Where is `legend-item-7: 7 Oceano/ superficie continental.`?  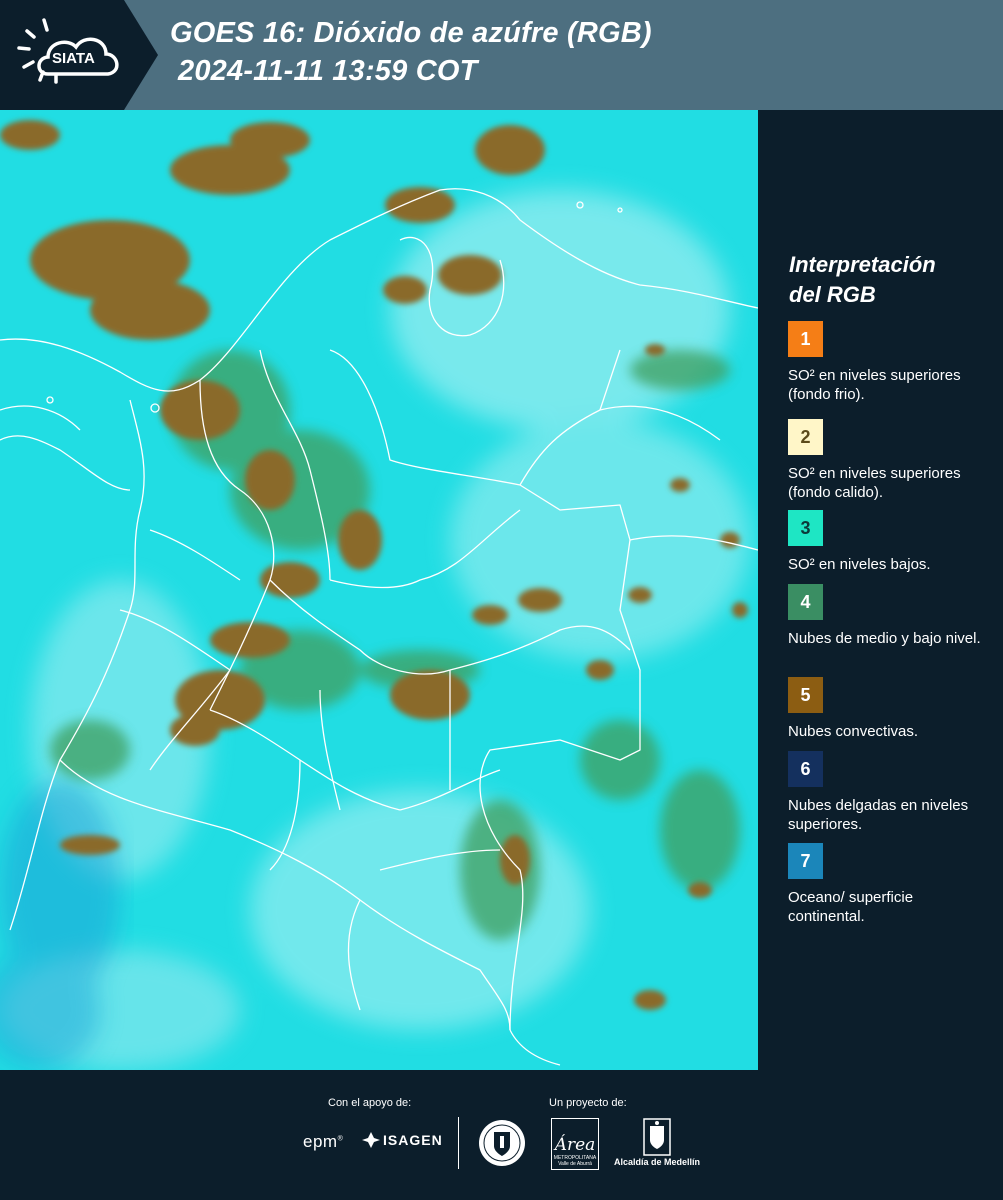 legend-item-7: 7 Oceano/ superficie continental. is located at coordinates (888, 884).